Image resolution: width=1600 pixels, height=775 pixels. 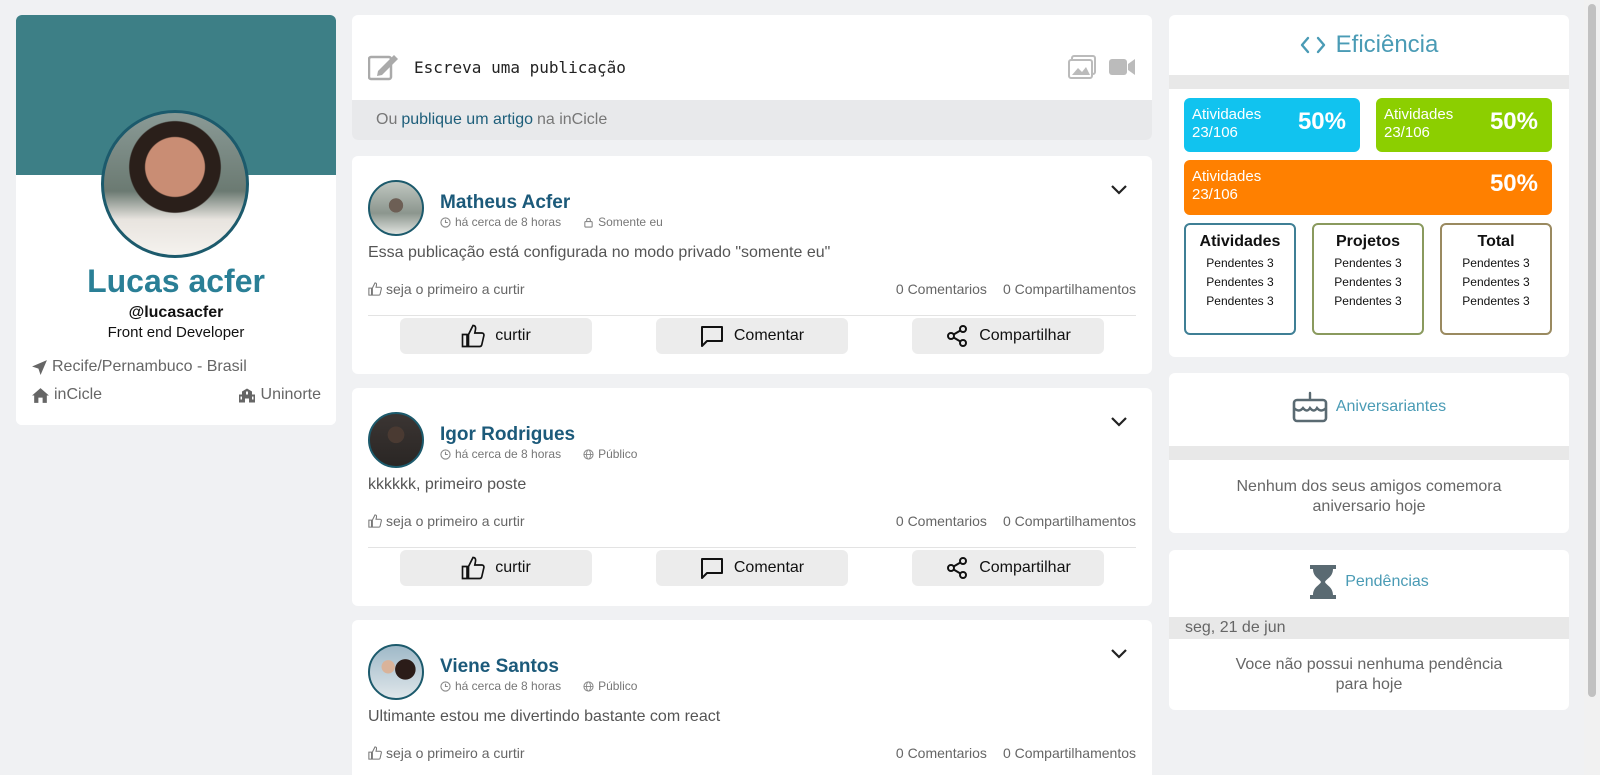 What do you see at coordinates (1312, 45) in the screenshot?
I see `code-icon` at bounding box center [1312, 45].